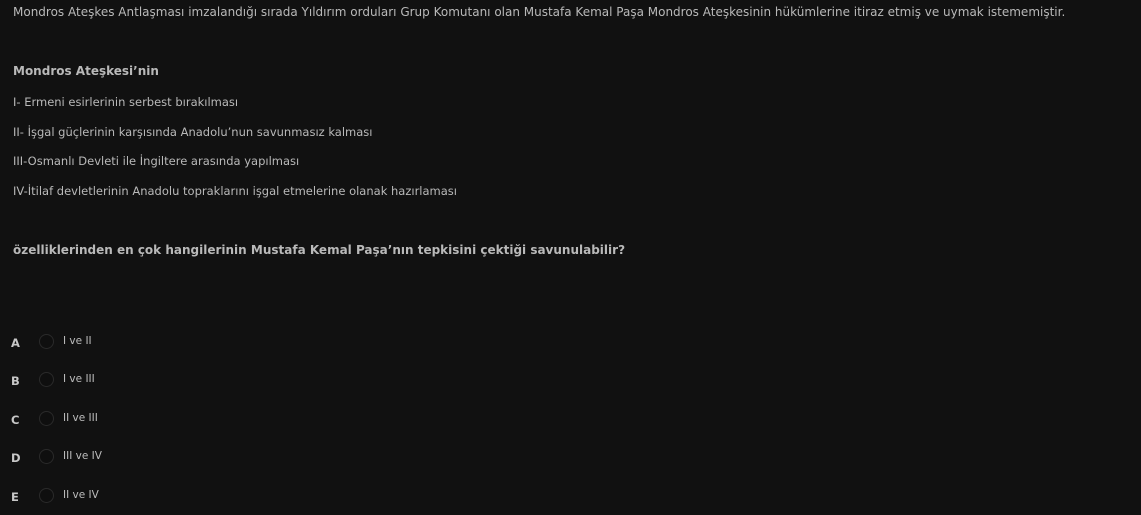  Describe the element at coordinates (15, 343) in the screenshot. I see `option-letter: A` at that location.